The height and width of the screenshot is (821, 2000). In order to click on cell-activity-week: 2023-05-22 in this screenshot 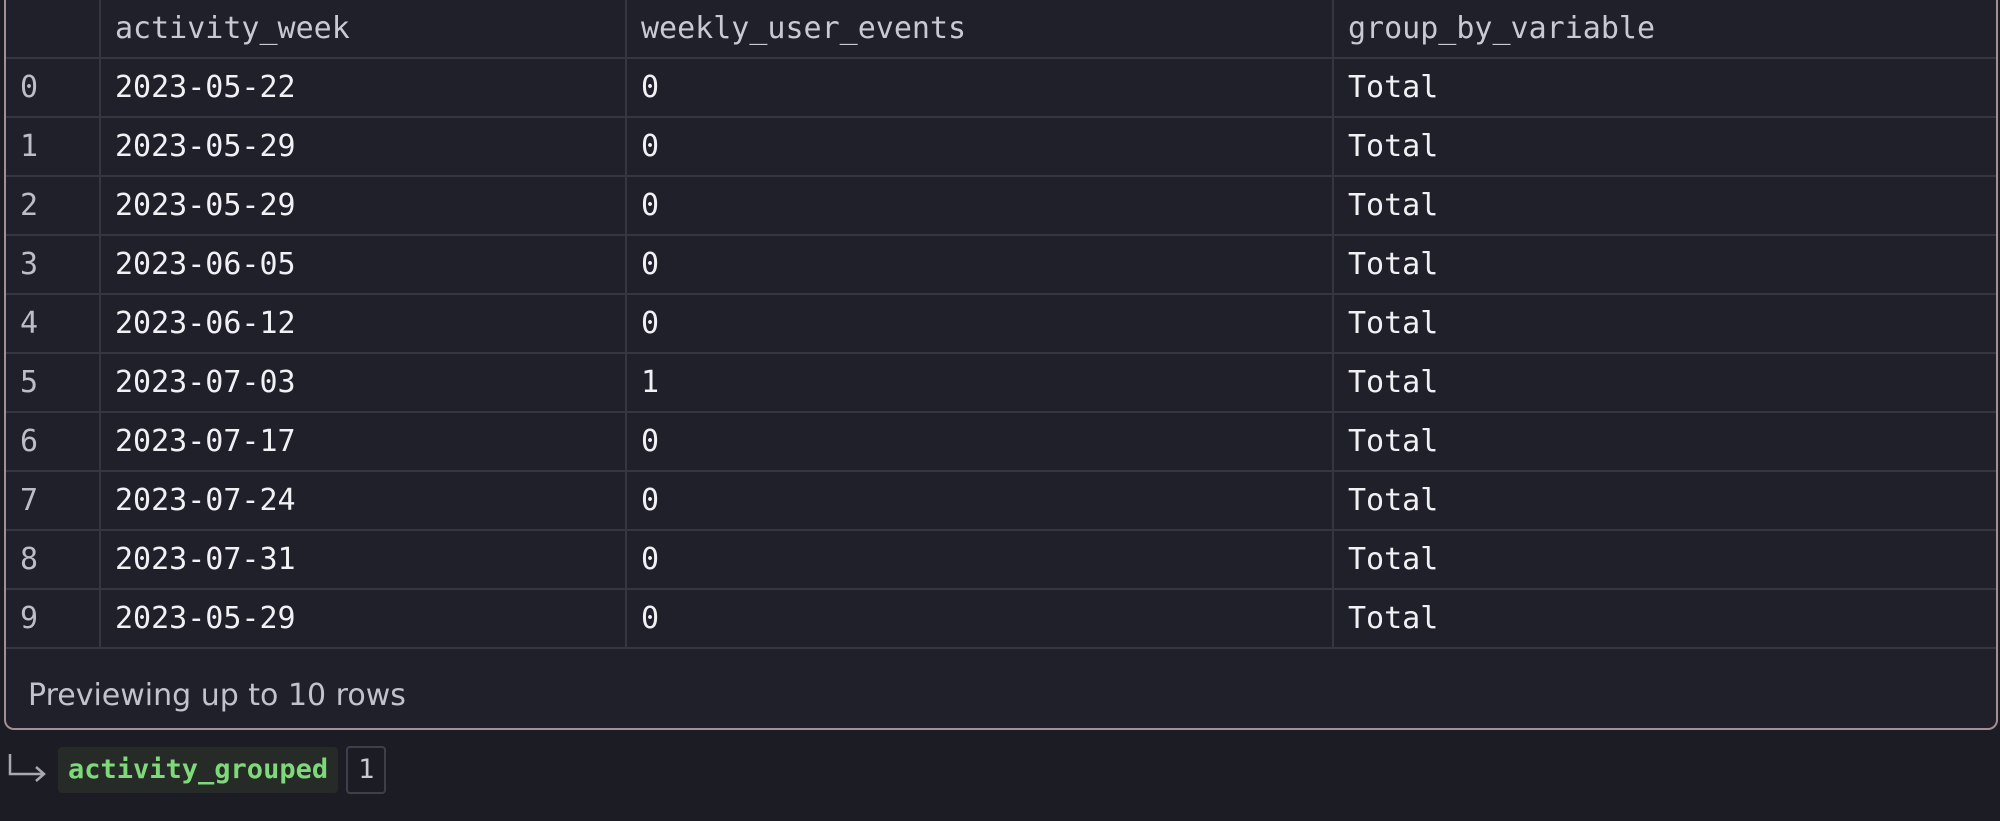, I will do `click(363, 87)`.